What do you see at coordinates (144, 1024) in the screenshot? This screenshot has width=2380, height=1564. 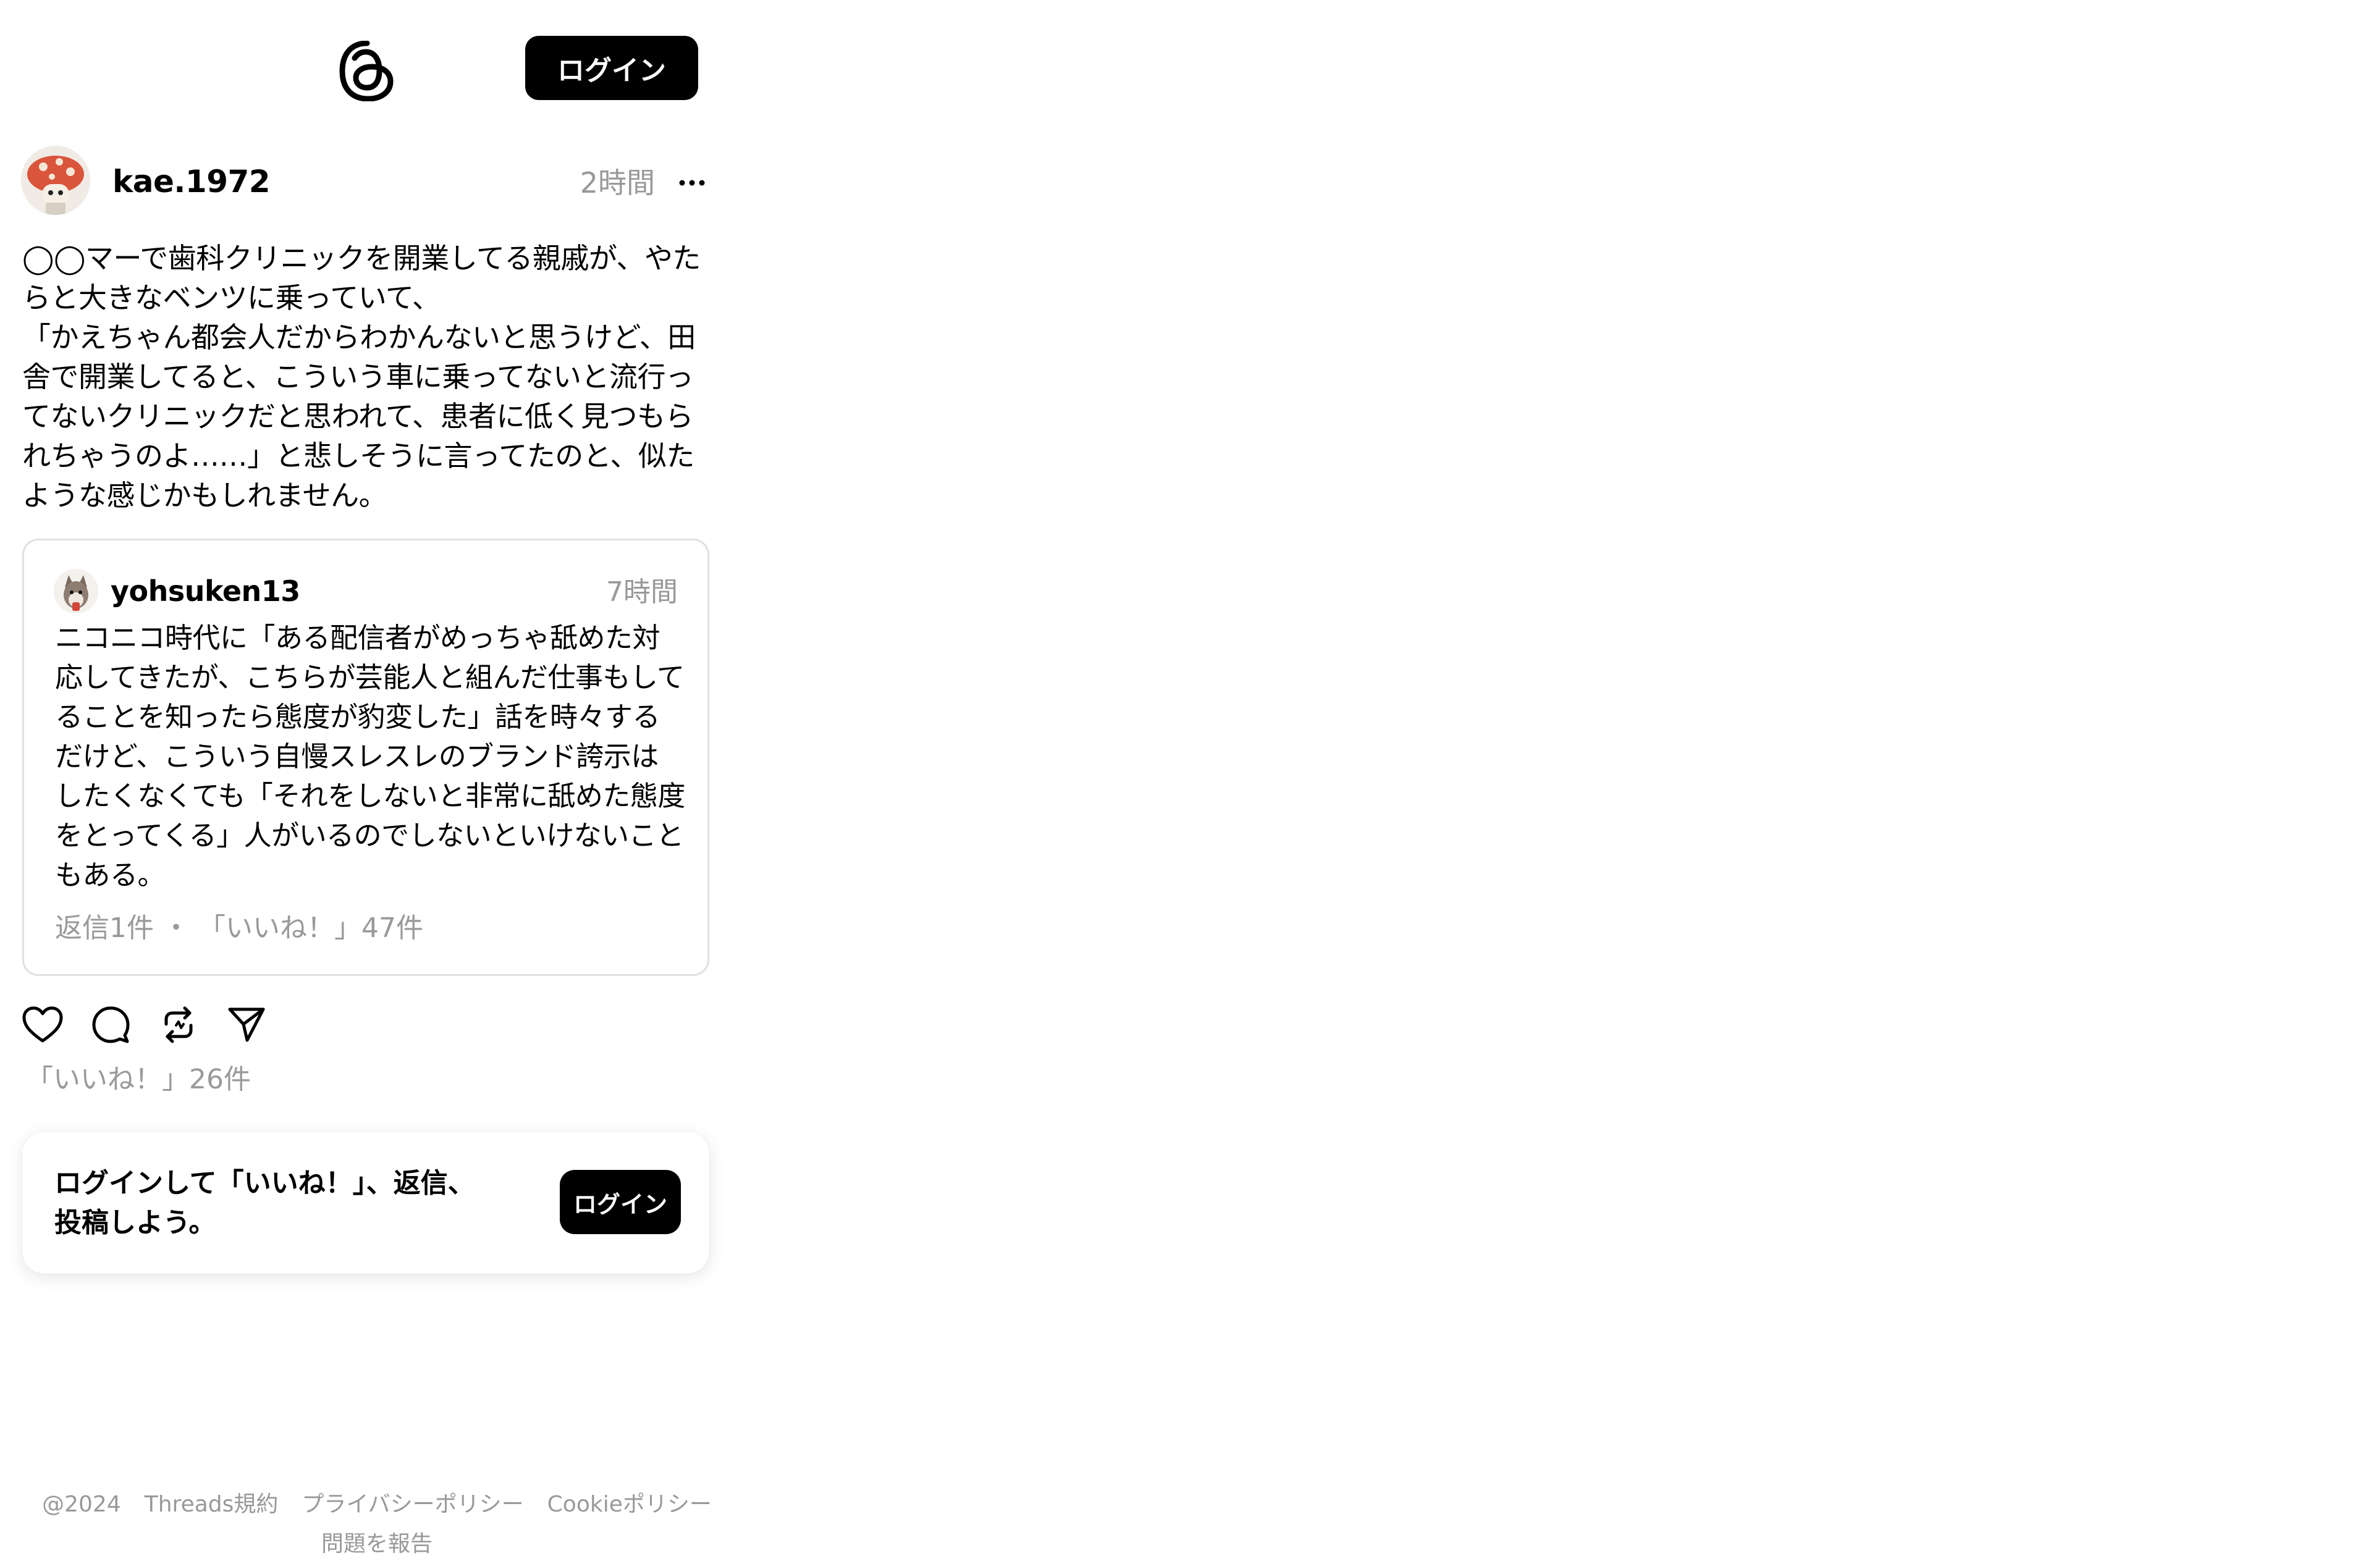 I see `post-actions` at bounding box center [144, 1024].